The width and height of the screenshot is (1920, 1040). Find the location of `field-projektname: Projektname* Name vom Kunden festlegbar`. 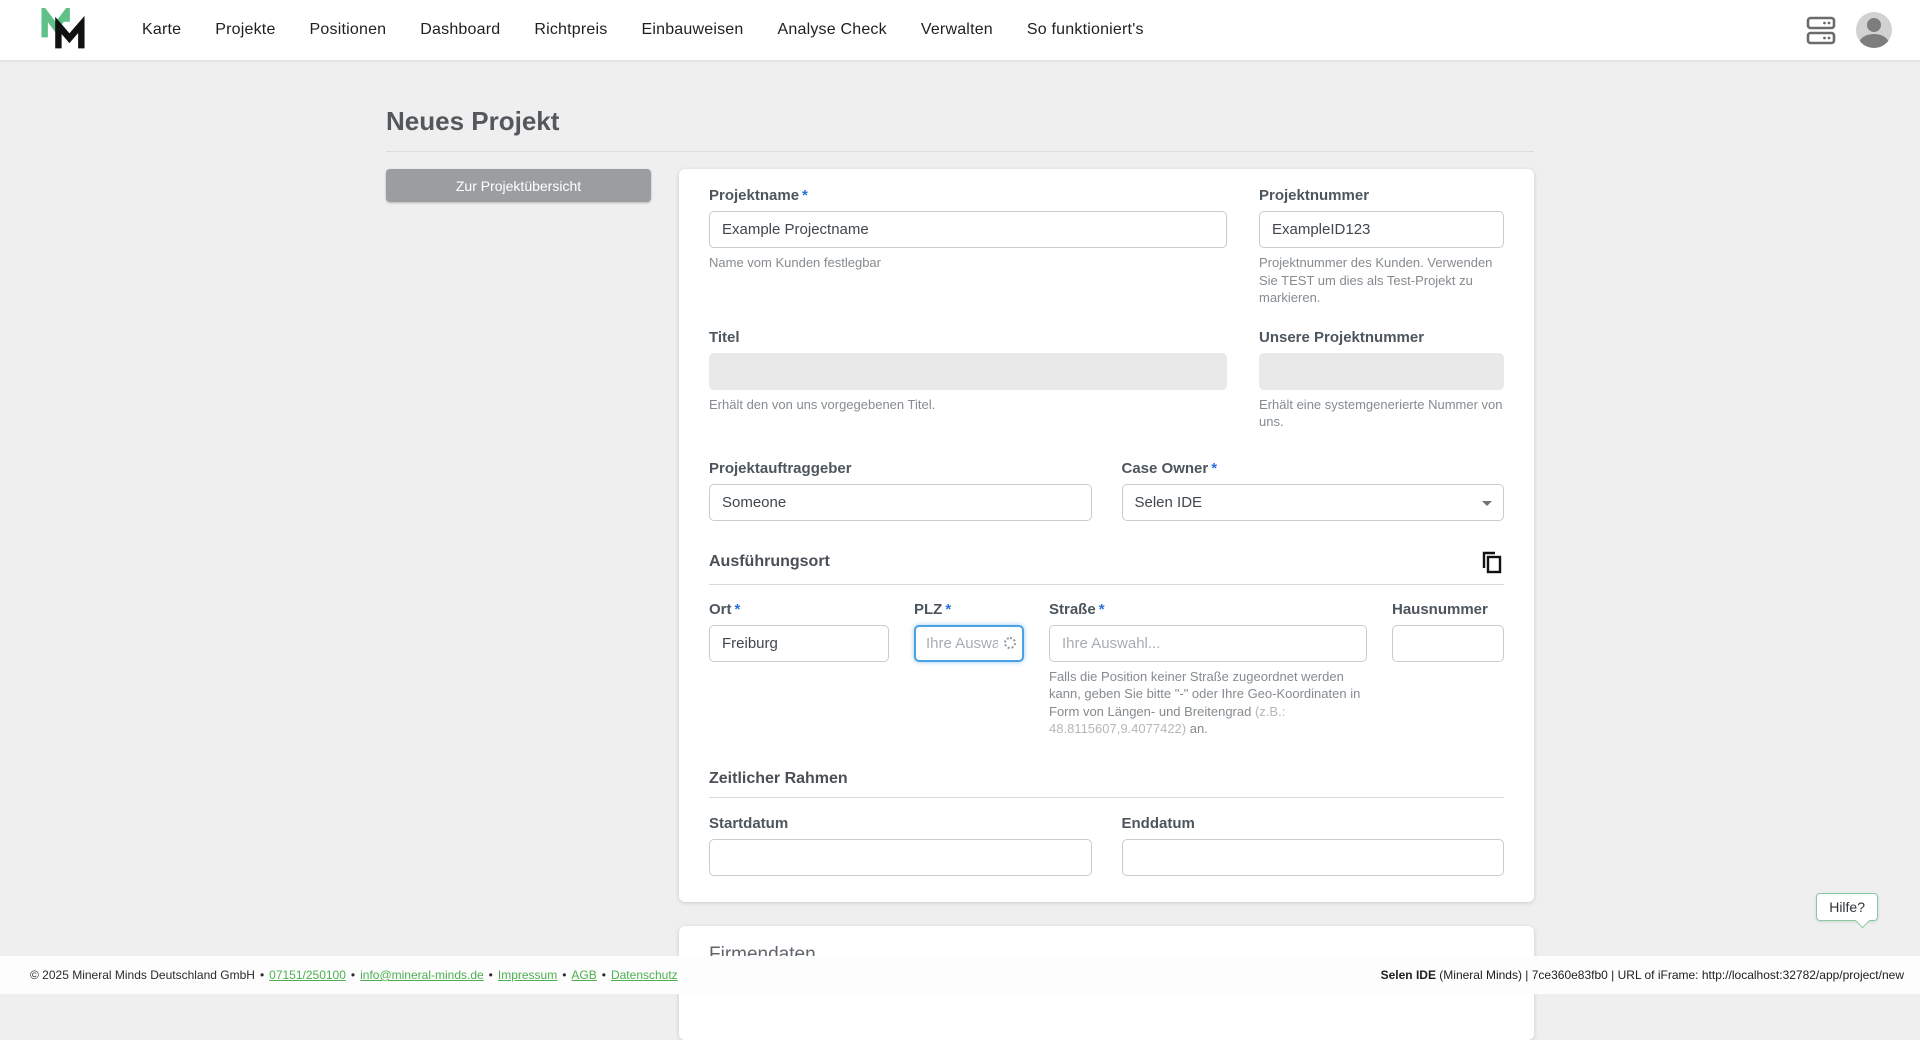

field-projektname: Projektname* Name vom Kunden festlegbar is located at coordinates (968, 247).